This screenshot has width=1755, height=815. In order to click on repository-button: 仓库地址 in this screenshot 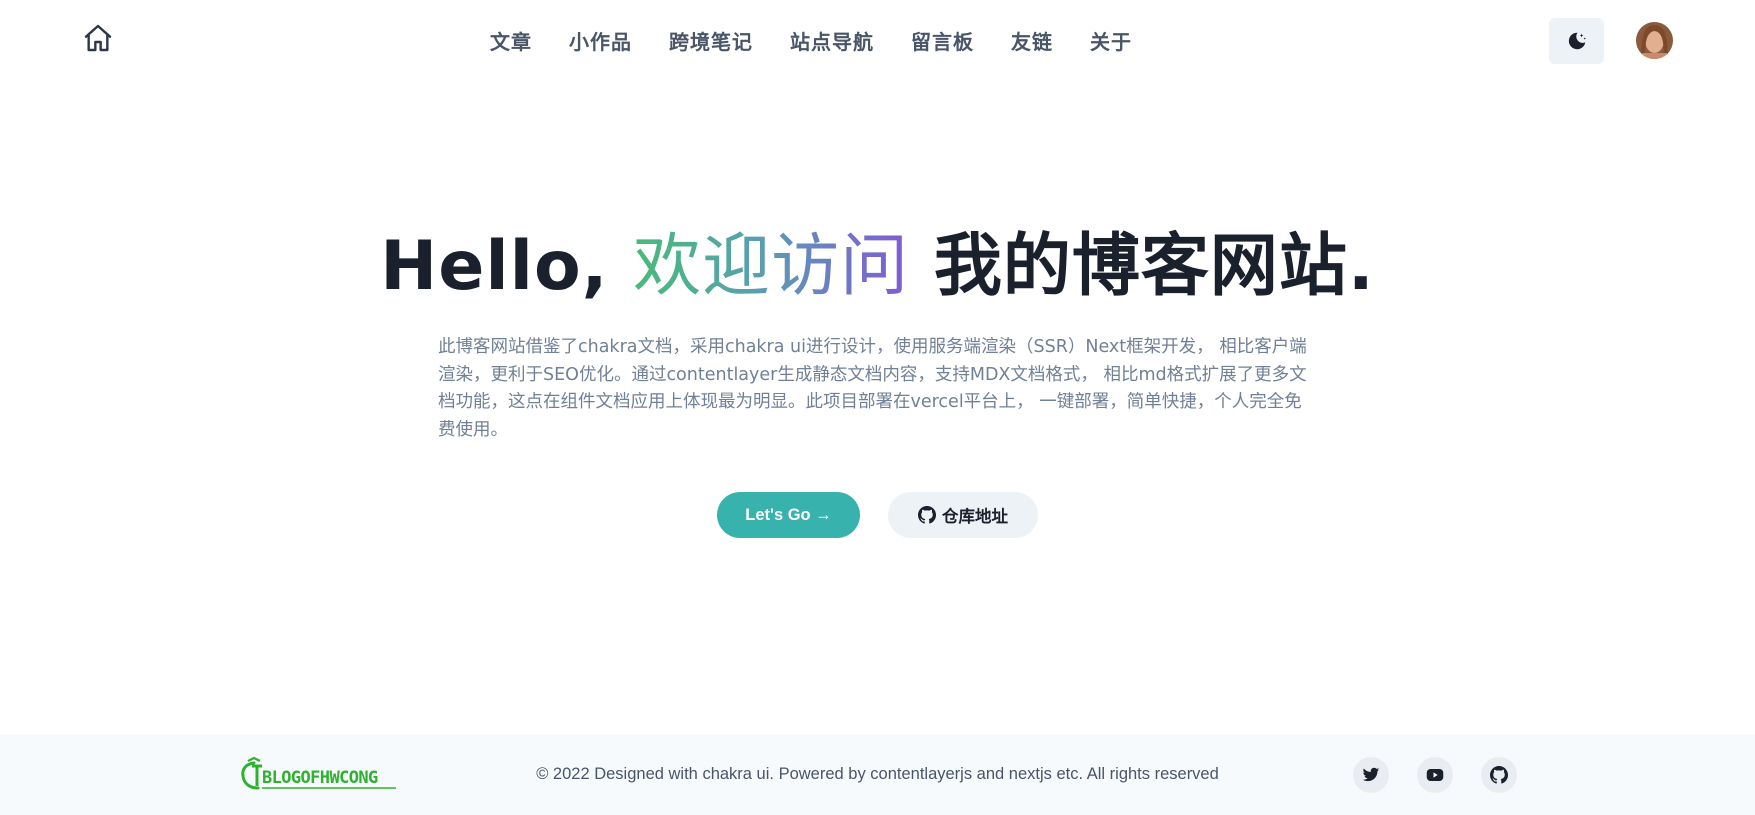, I will do `click(963, 515)`.